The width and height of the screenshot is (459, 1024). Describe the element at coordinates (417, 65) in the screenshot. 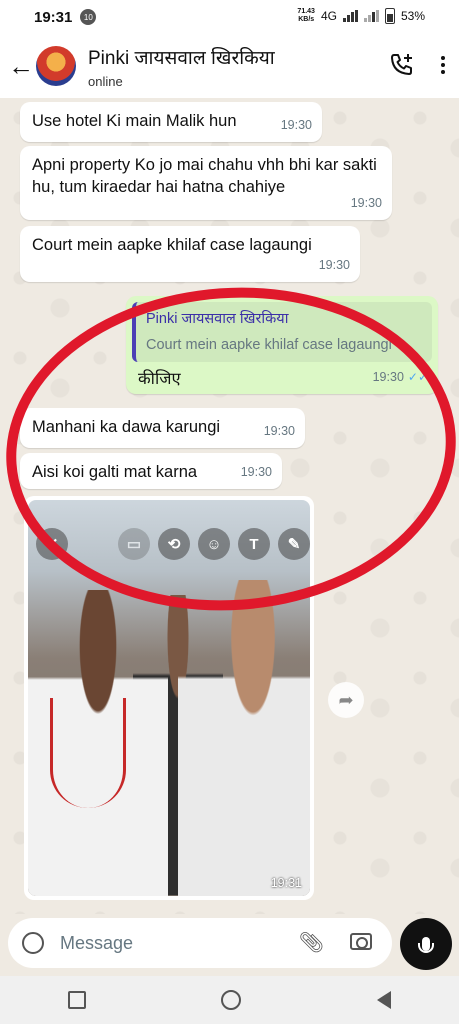

I see `header-actions` at that location.